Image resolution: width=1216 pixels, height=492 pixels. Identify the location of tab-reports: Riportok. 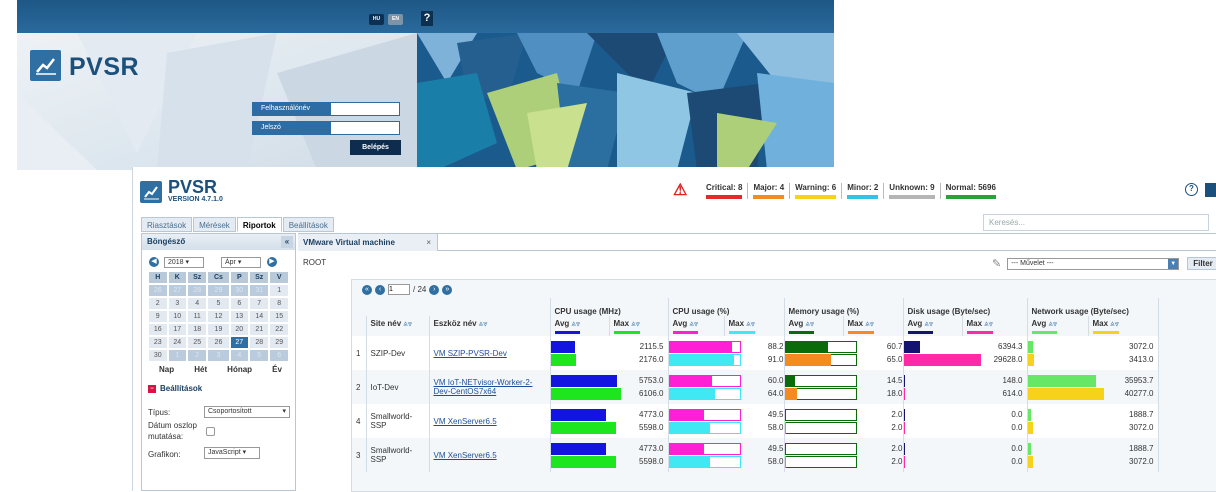
(259, 224).